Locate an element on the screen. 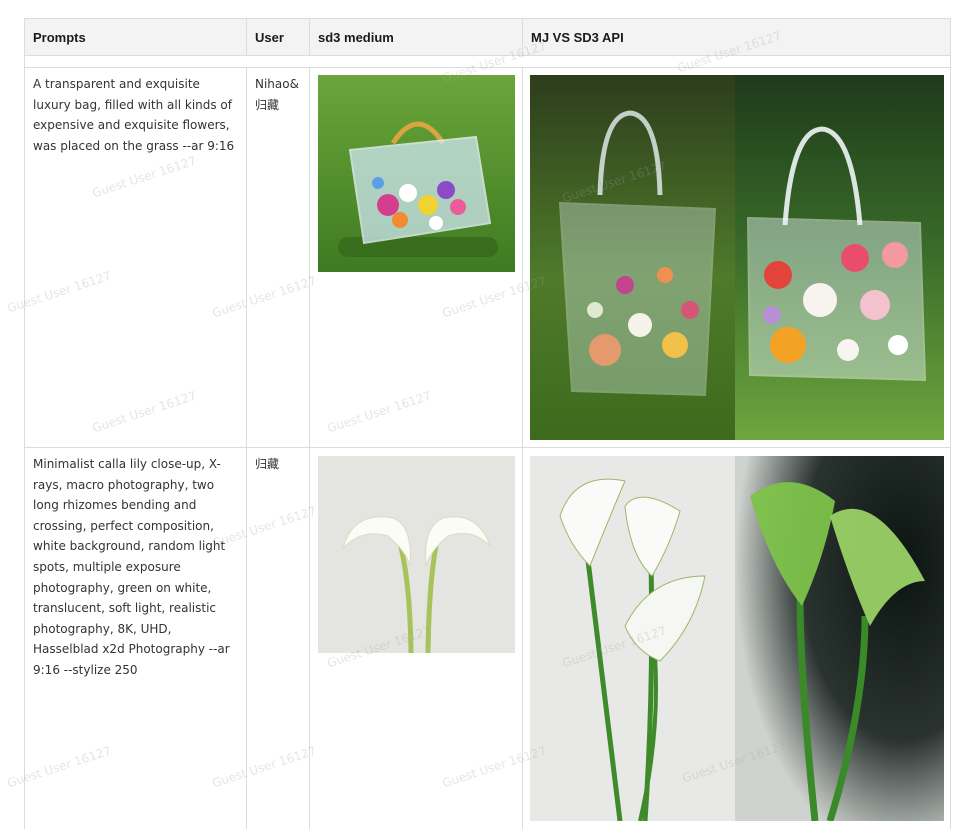 This screenshot has height=829, width=961. sd3-bag-image is located at coordinates (416, 173).